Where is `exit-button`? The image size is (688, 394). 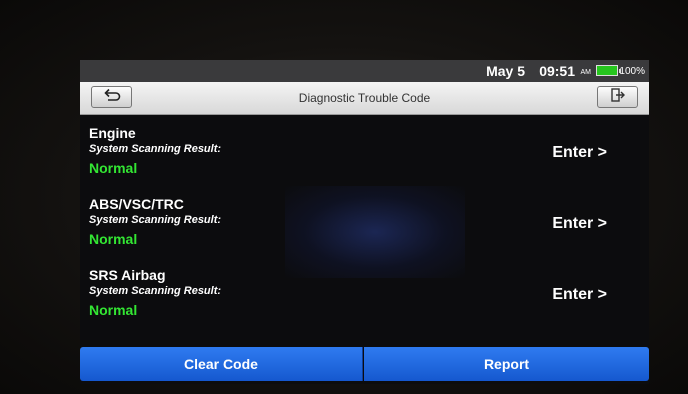
exit-button is located at coordinates (617, 97).